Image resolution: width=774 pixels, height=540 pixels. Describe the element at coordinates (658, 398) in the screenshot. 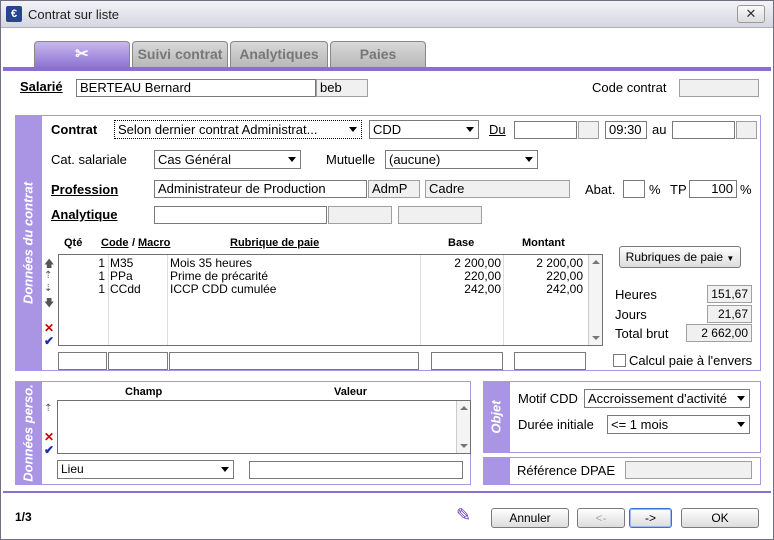

I see `motif-cdd-value: Accroissement d'activité` at that location.